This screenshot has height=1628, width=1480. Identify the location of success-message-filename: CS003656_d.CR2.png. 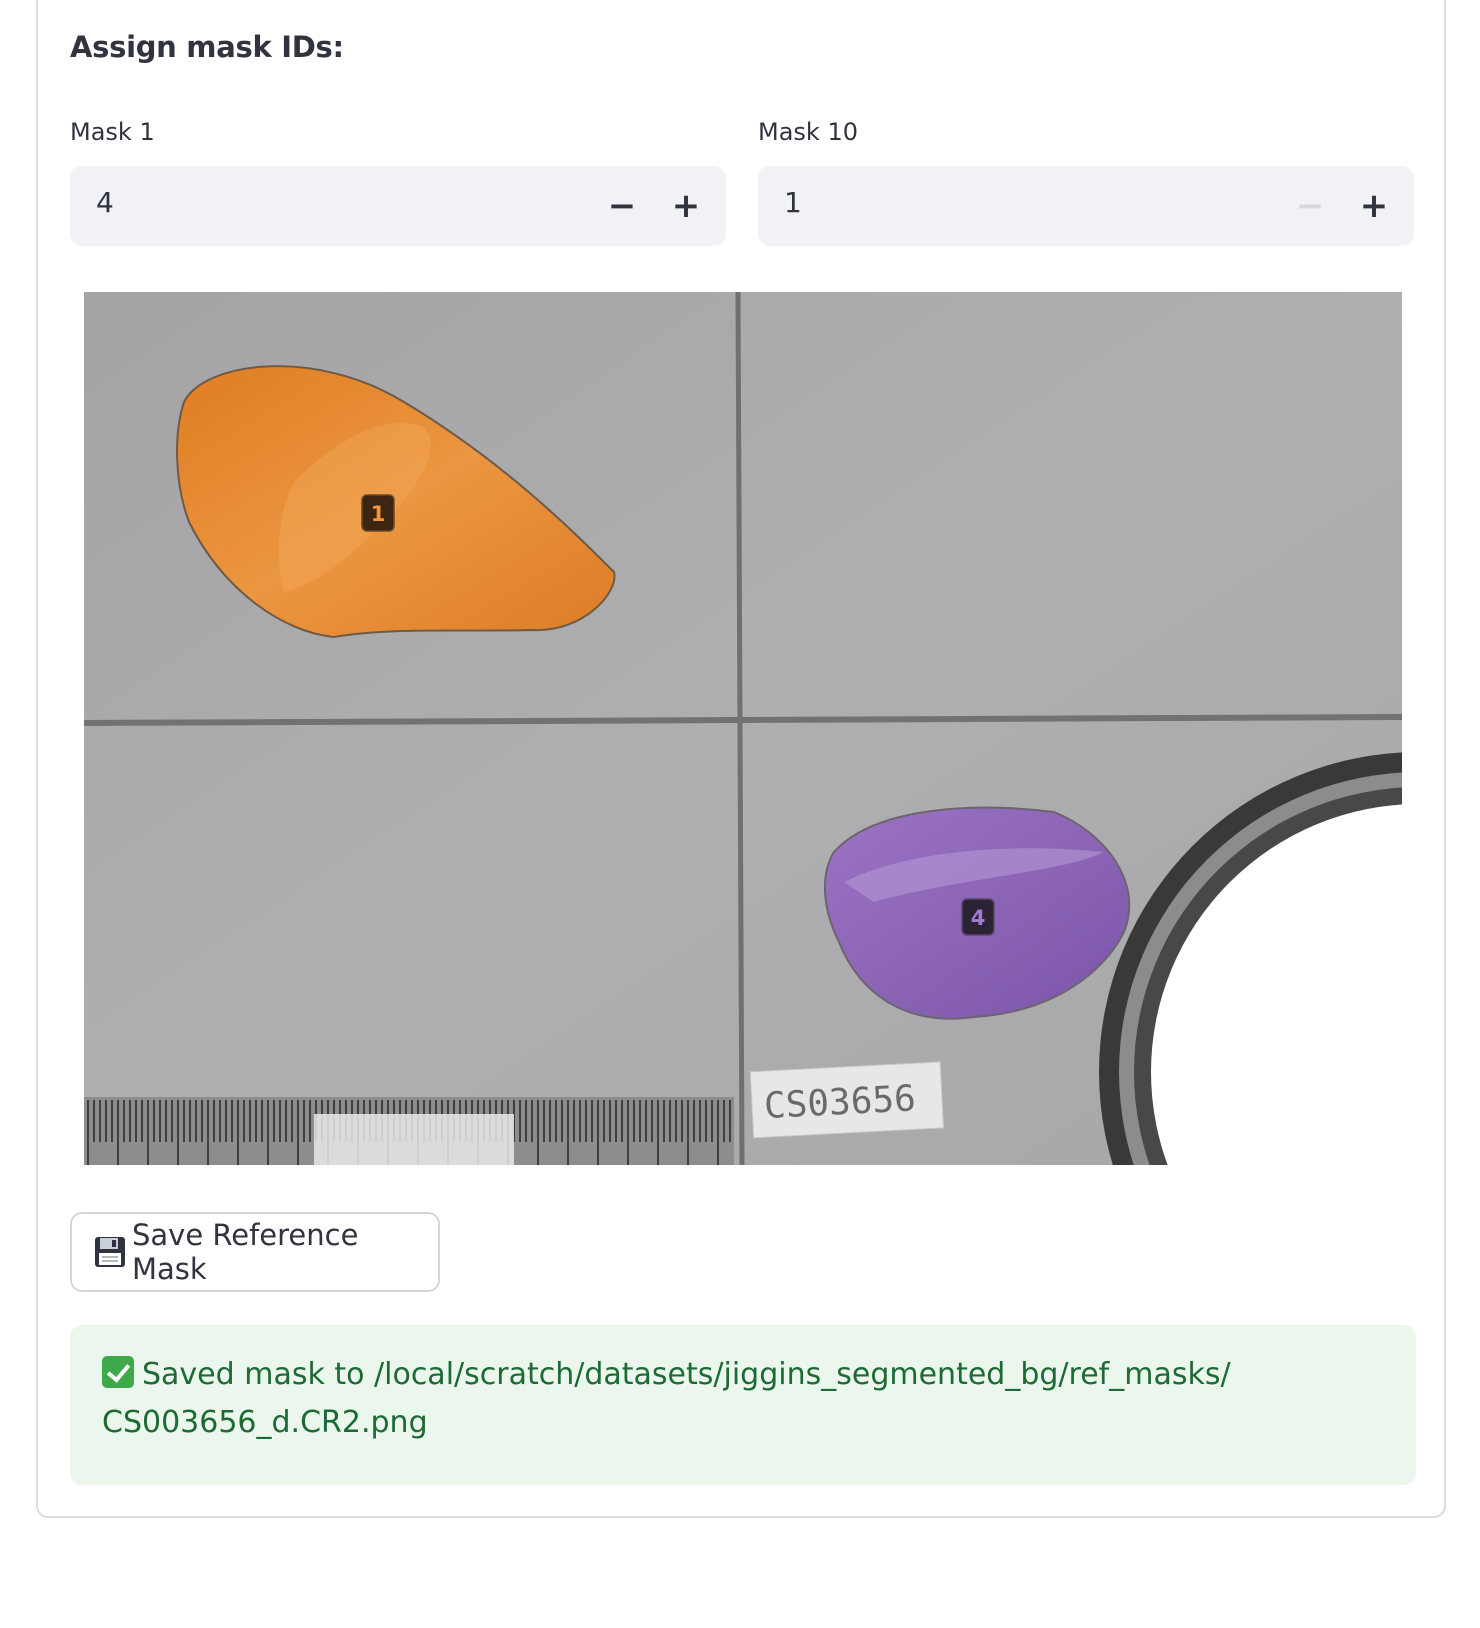
(265, 1422).